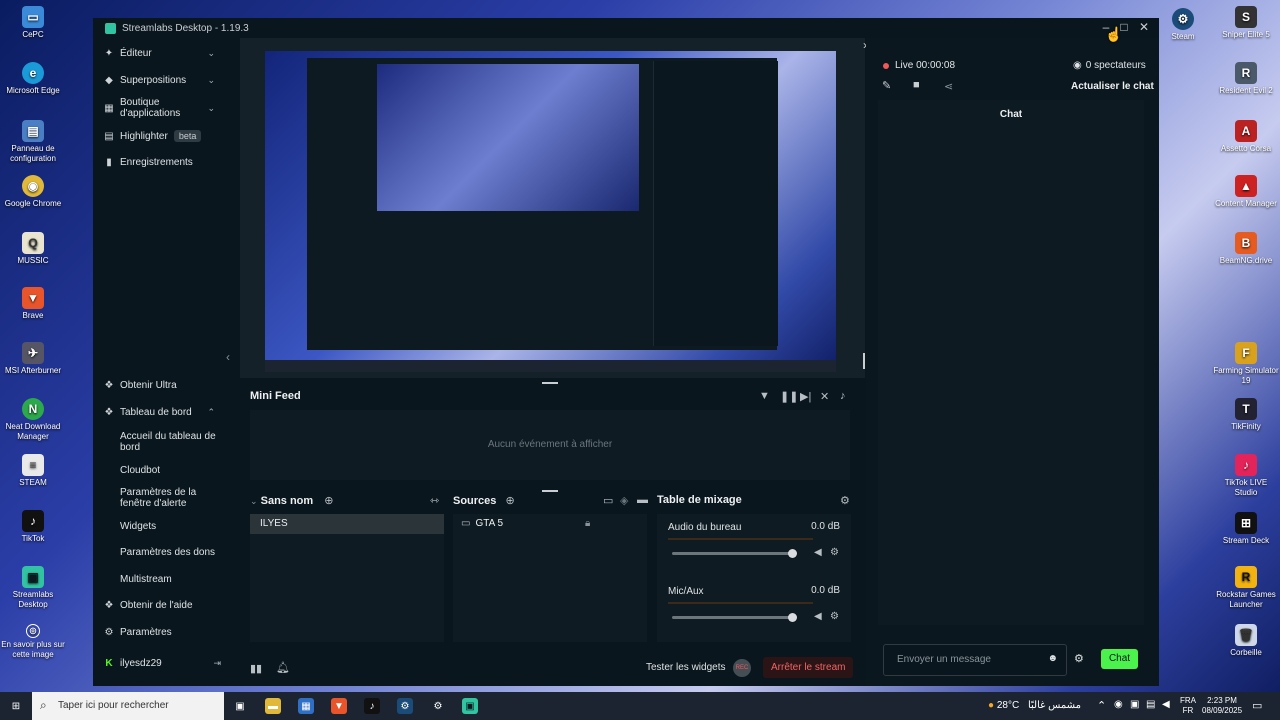 The width and height of the screenshot is (1280, 720). What do you see at coordinates (256, 668) in the screenshot?
I see `stats-icon: ▮▮` at bounding box center [256, 668].